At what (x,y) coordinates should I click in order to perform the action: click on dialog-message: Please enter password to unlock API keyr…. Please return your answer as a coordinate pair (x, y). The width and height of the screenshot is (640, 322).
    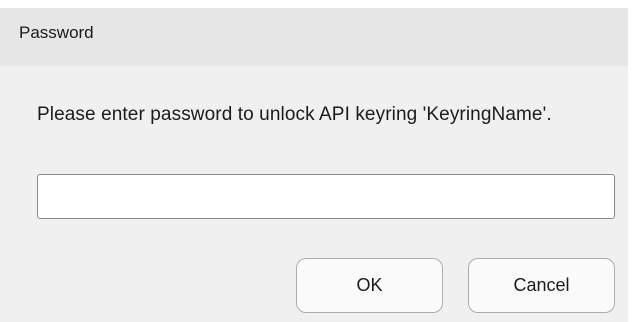
    Looking at the image, I should click on (294, 114).